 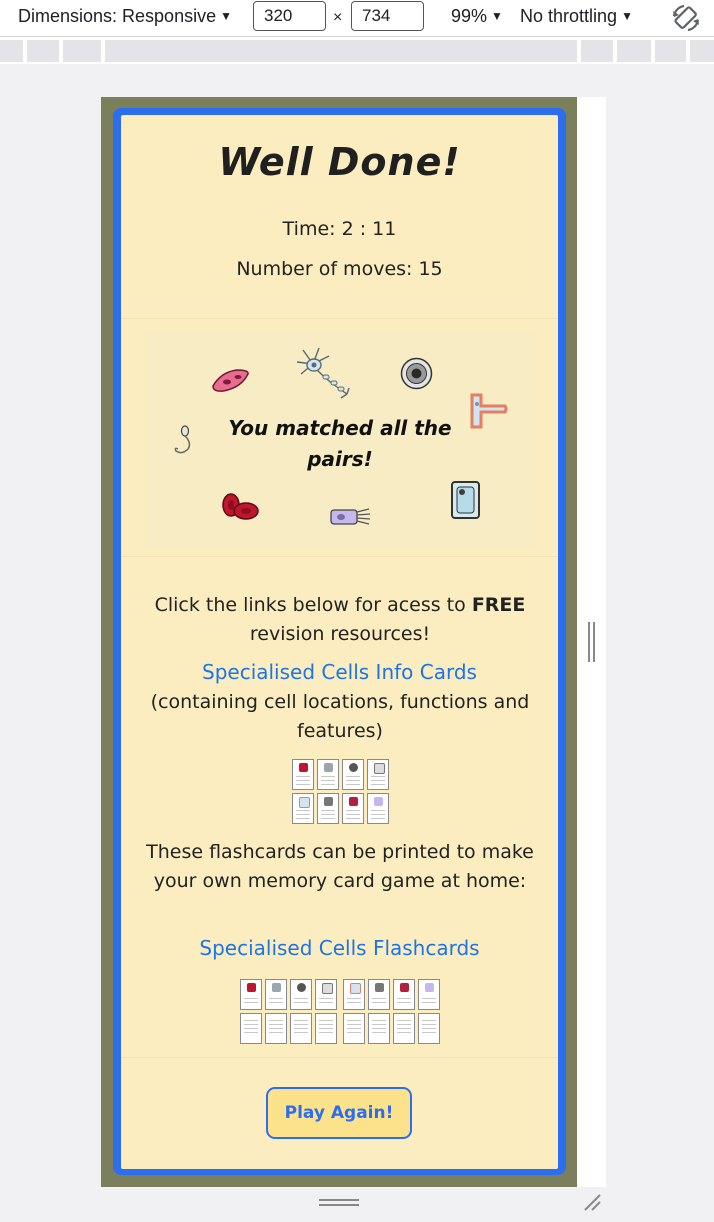 I want to click on moves-stat: Number of moves: 15, so click(x=339, y=269).